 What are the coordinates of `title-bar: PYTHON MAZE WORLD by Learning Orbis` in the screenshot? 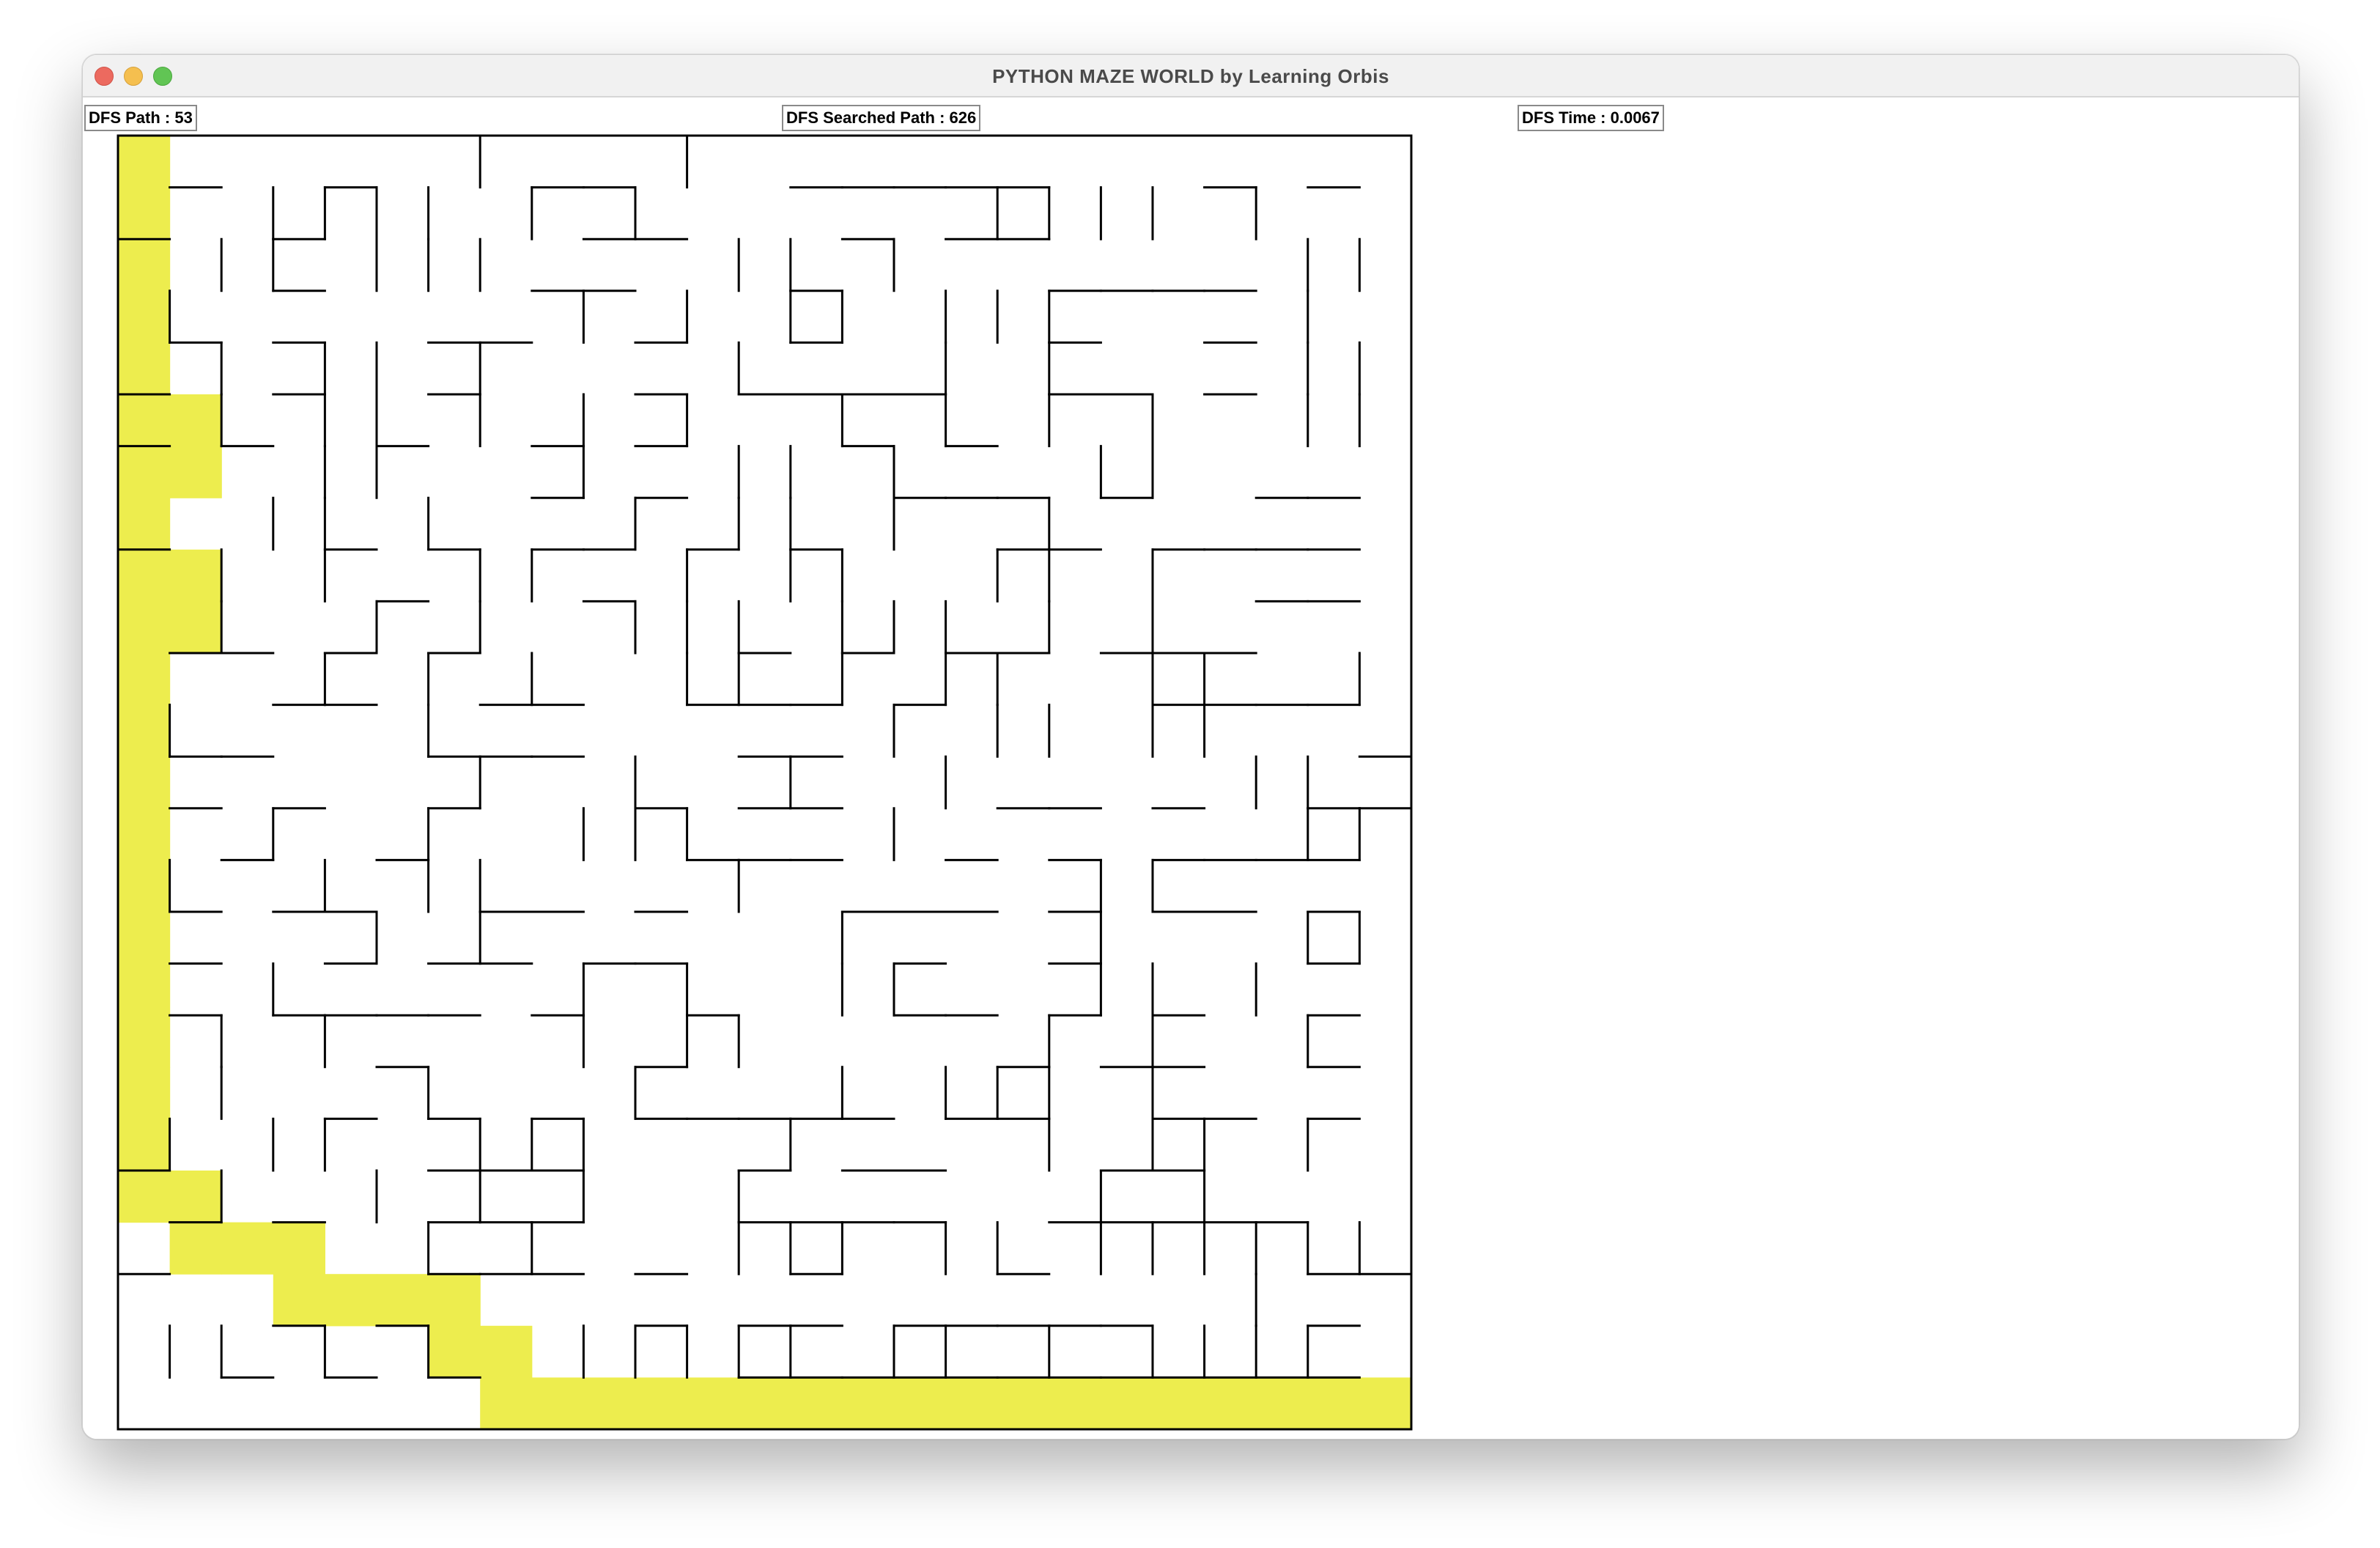 It's located at (1191, 76).